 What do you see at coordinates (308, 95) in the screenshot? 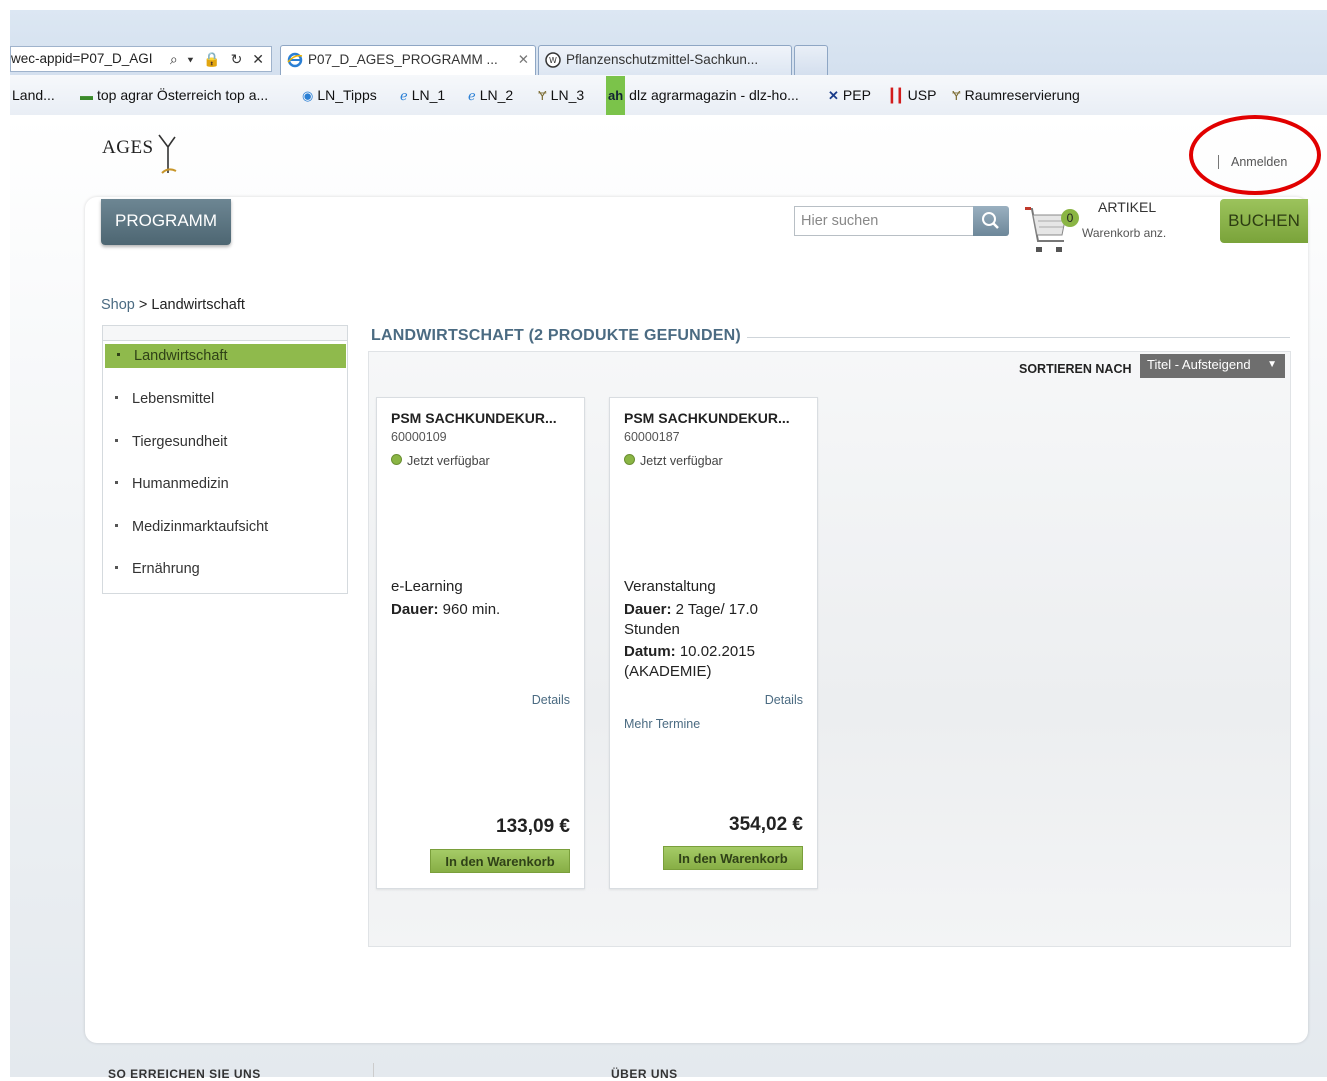
I see `globe-icon: ◉` at bounding box center [308, 95].